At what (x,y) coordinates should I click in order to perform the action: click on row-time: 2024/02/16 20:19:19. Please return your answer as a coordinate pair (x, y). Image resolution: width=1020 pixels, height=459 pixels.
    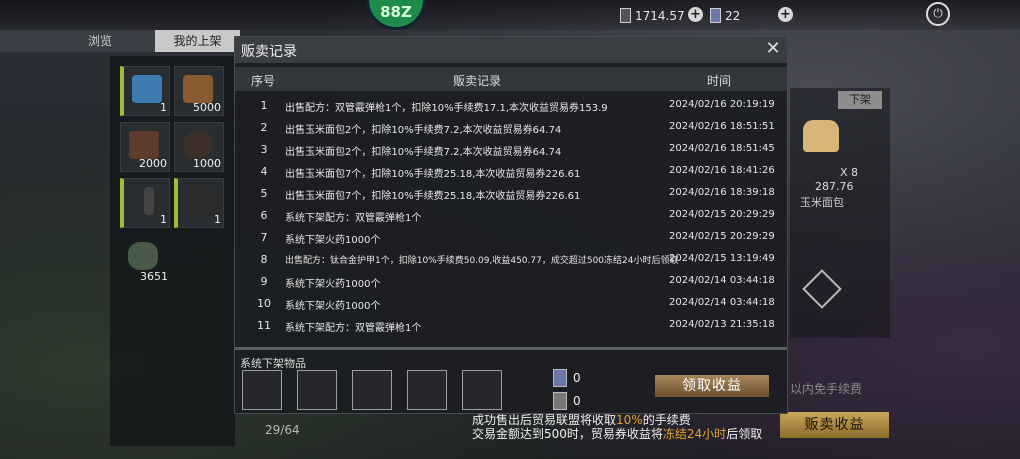
    Looking at the image, I should click on (722, 104).